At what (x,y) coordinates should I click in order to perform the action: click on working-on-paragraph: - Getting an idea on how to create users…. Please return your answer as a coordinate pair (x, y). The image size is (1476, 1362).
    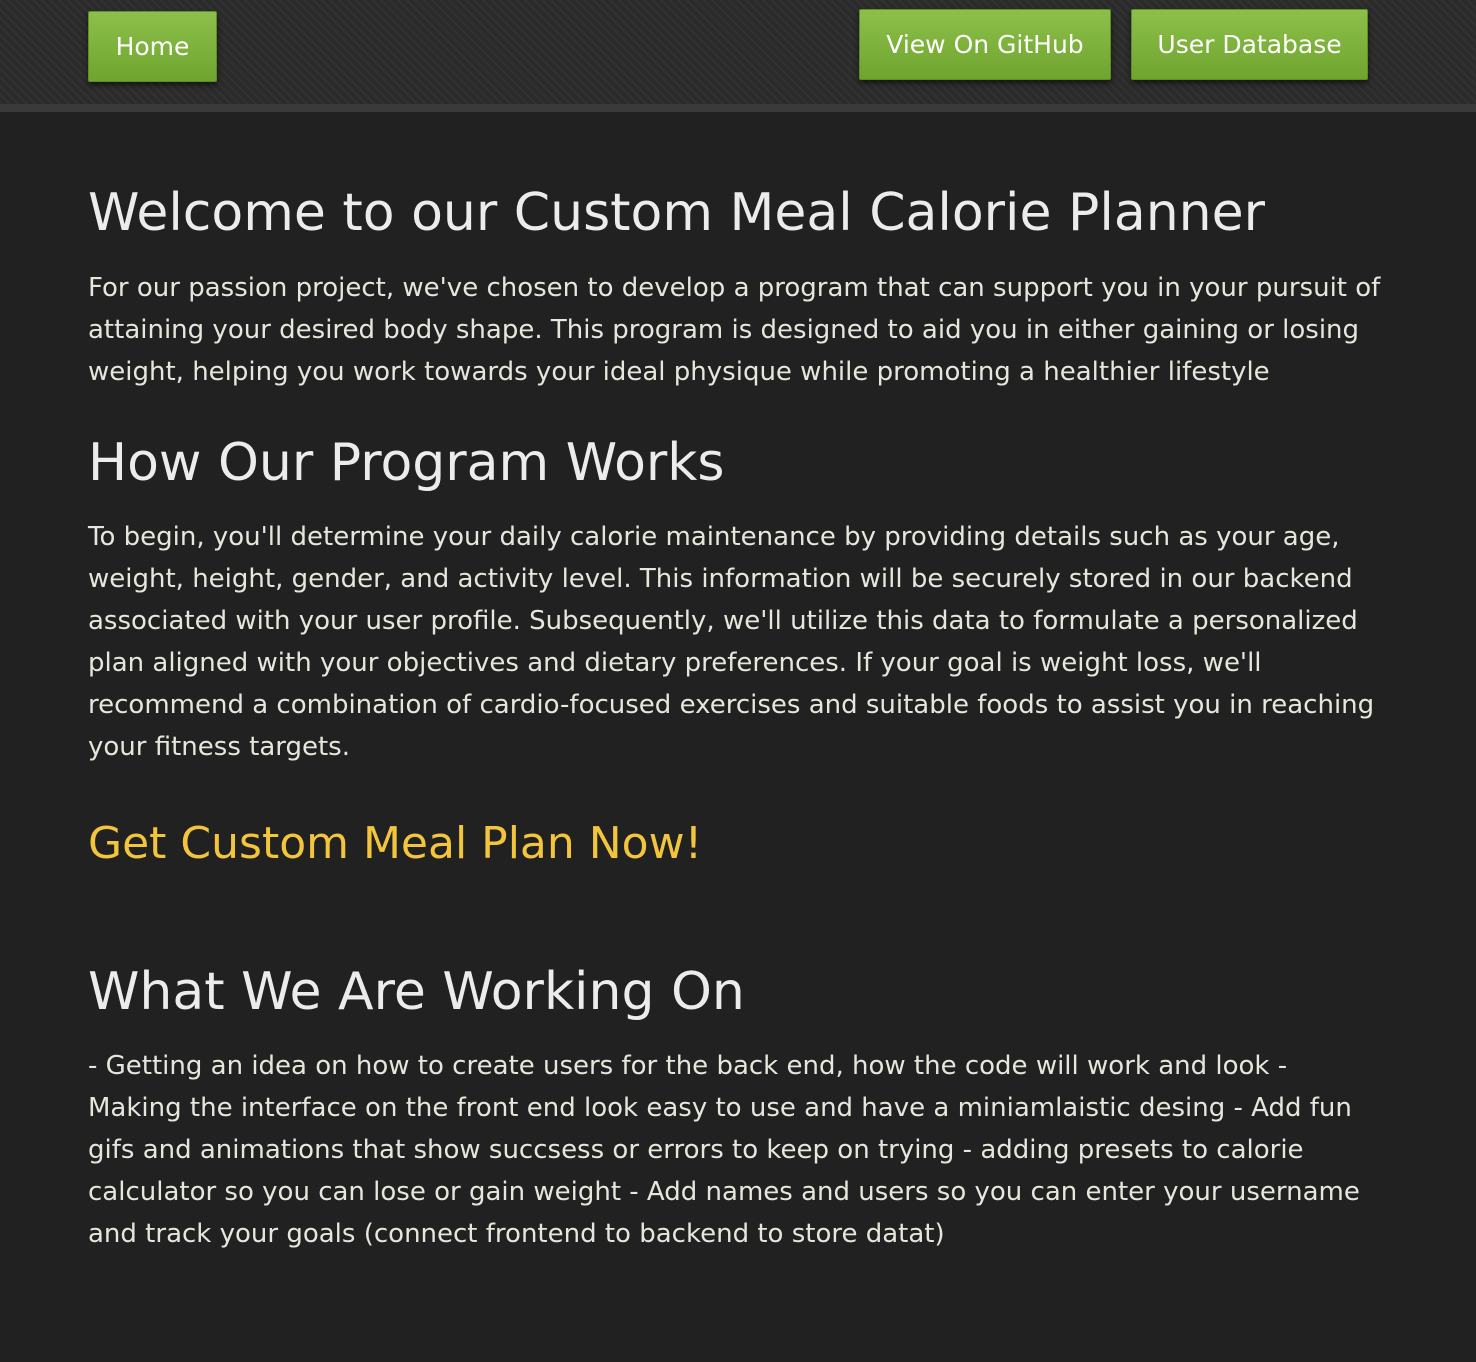
    Looking at the image, I should click on (724, 1150).